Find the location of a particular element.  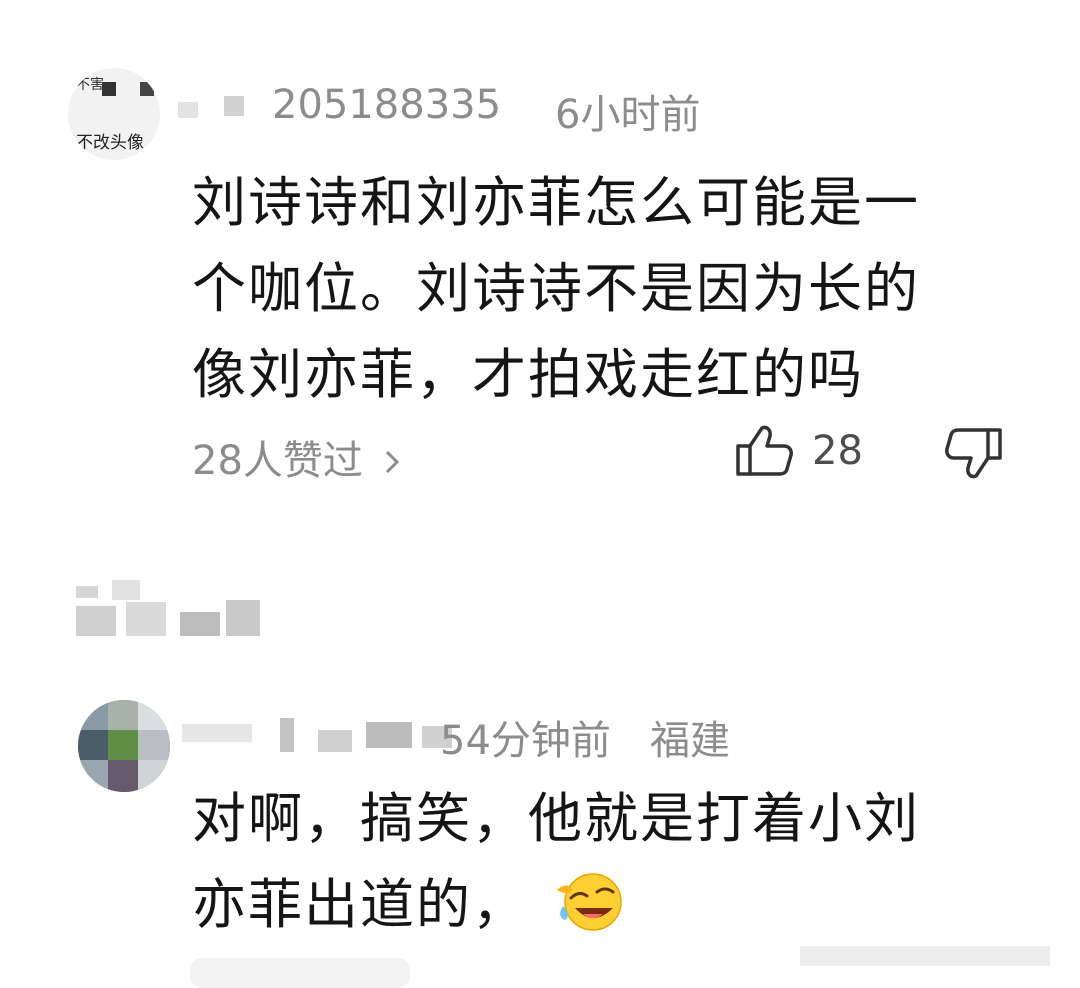

comment-line: 个咖位。刘诗诗不是因为长的 is located at coordinates (556, 288).